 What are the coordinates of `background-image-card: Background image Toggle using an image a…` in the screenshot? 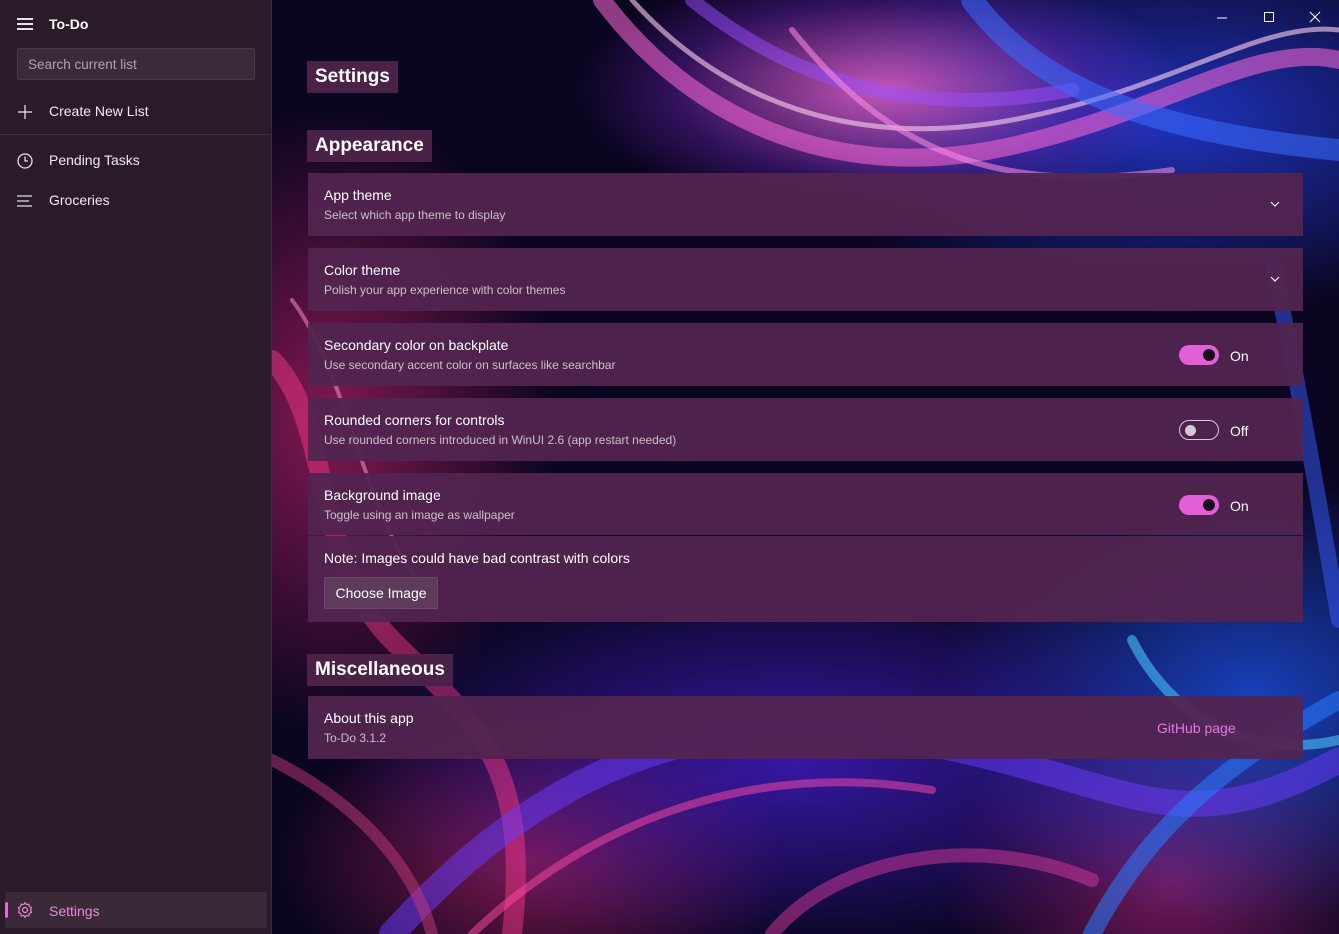 It's located at (805, 504).